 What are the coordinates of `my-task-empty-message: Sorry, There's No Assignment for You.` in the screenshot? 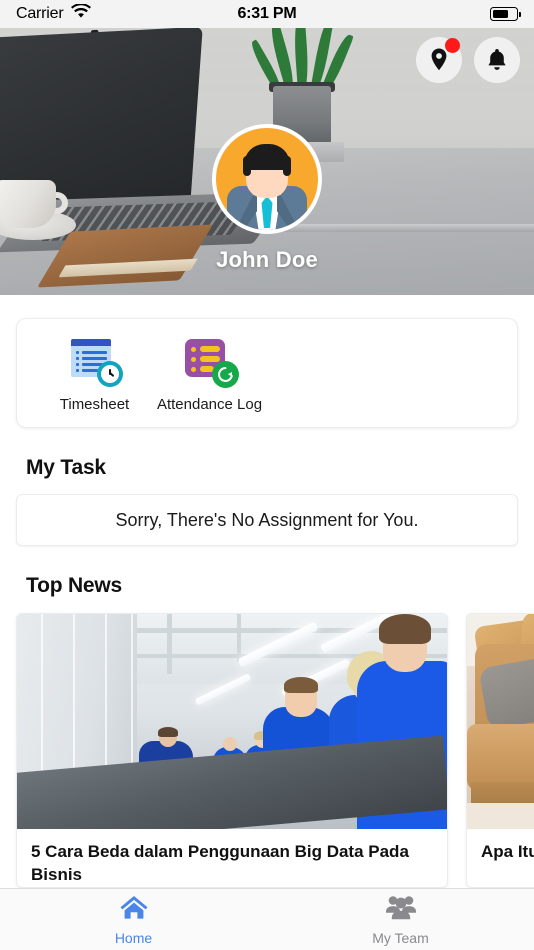 It's located at (267, 519).